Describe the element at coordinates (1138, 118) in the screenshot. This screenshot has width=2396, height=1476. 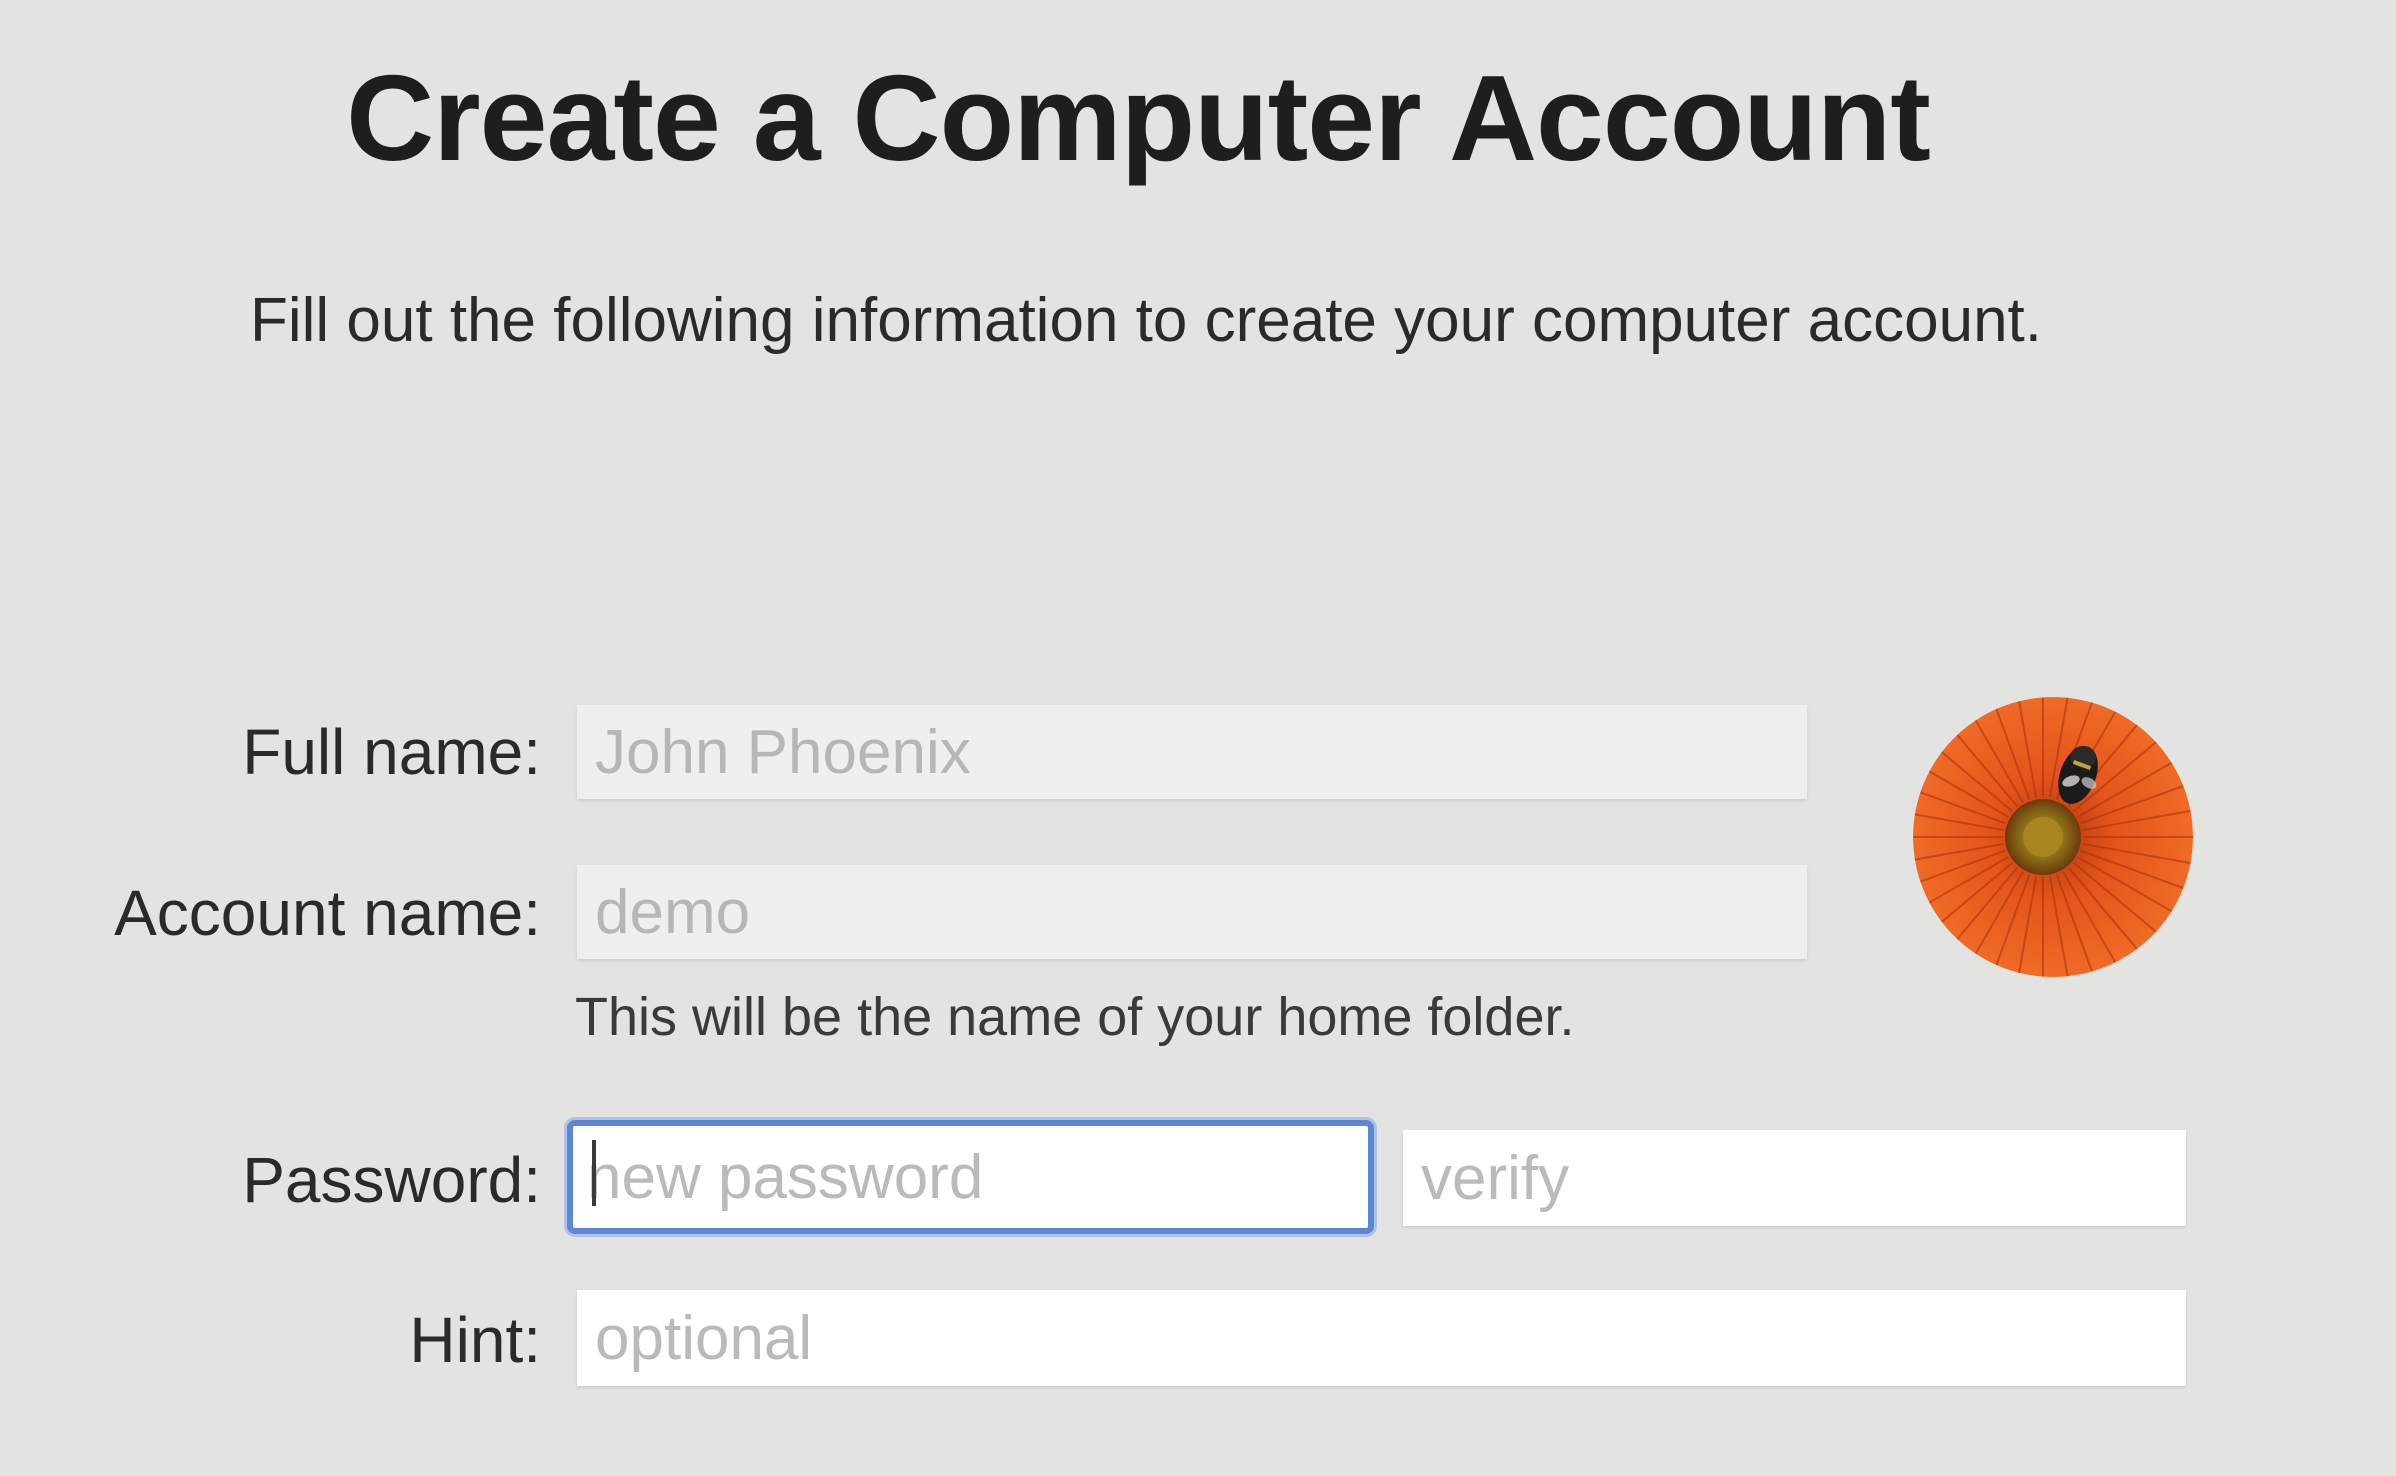
I see `page-title: Create a Computer Account` at that location.